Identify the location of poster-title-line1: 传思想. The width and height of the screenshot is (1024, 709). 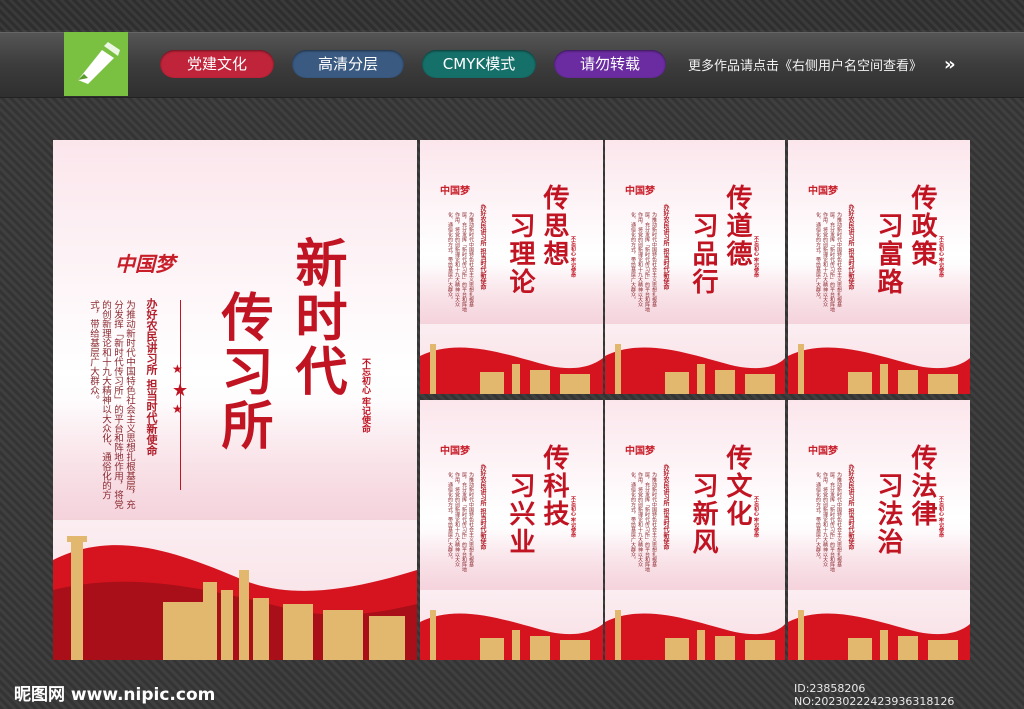
(554, 226).